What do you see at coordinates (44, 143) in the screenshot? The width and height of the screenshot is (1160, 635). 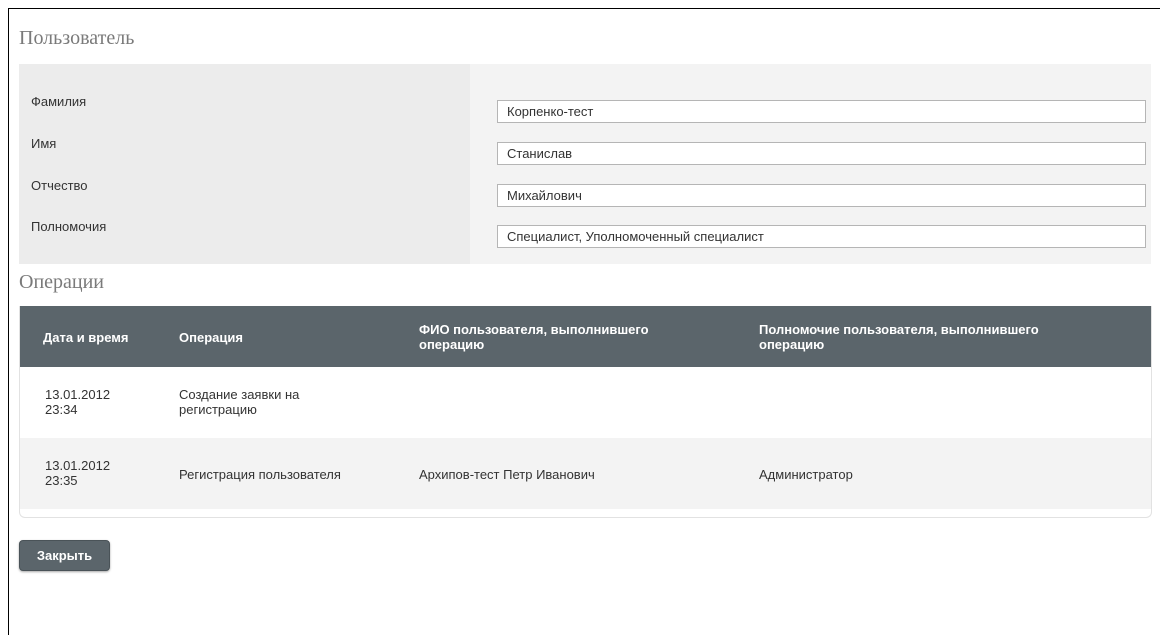 I see `name-label: Имя` at bounding box center [44, 143].